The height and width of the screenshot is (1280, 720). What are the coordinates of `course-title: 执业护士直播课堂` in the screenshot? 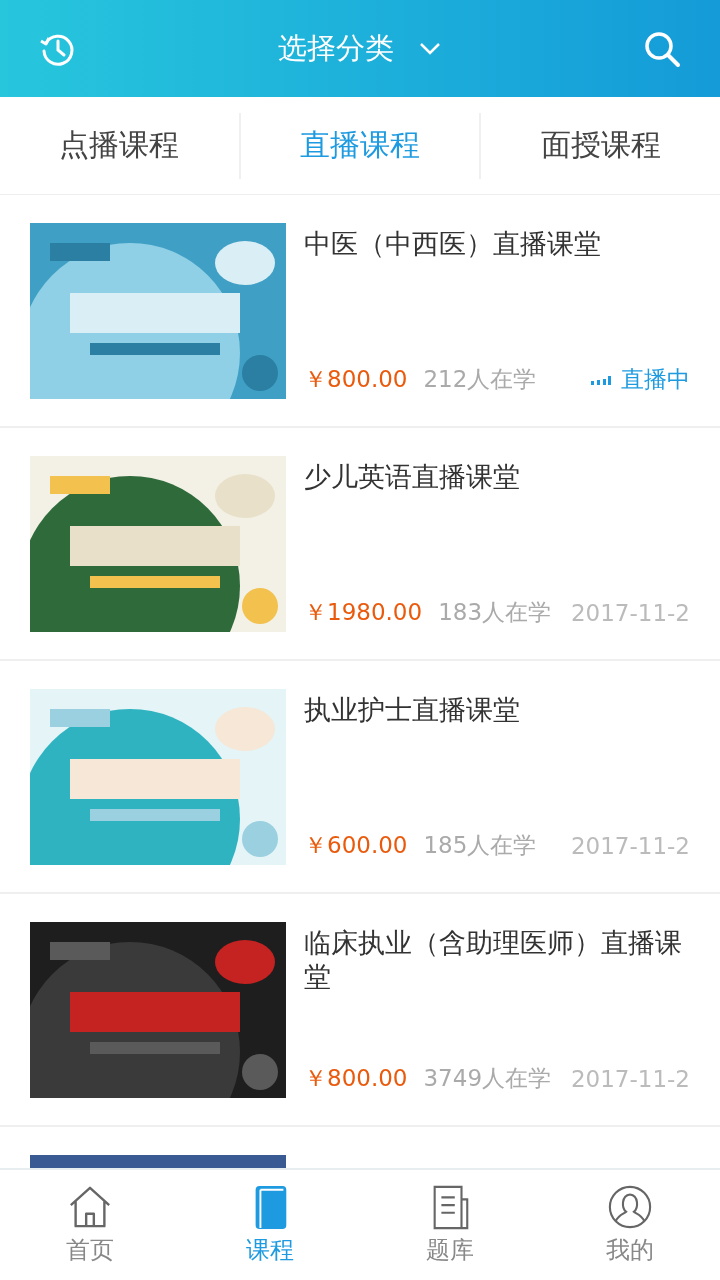 It's located at (412, 710).